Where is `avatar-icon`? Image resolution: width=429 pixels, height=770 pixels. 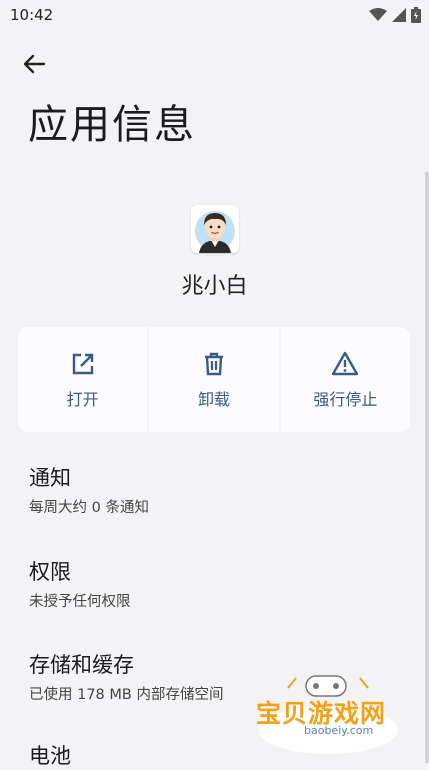
avatar-icon is located at coordinates (215, 232).